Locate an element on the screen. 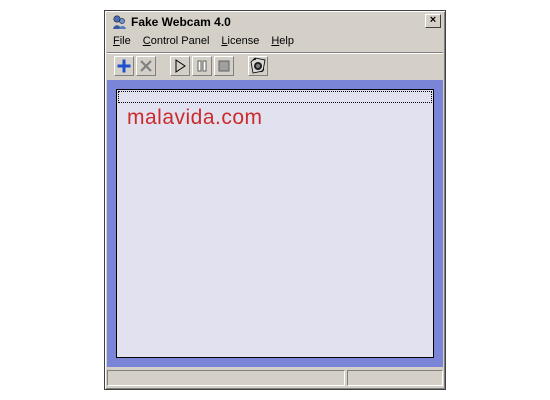  menu-help: Help is located at coordinates (282, 41).